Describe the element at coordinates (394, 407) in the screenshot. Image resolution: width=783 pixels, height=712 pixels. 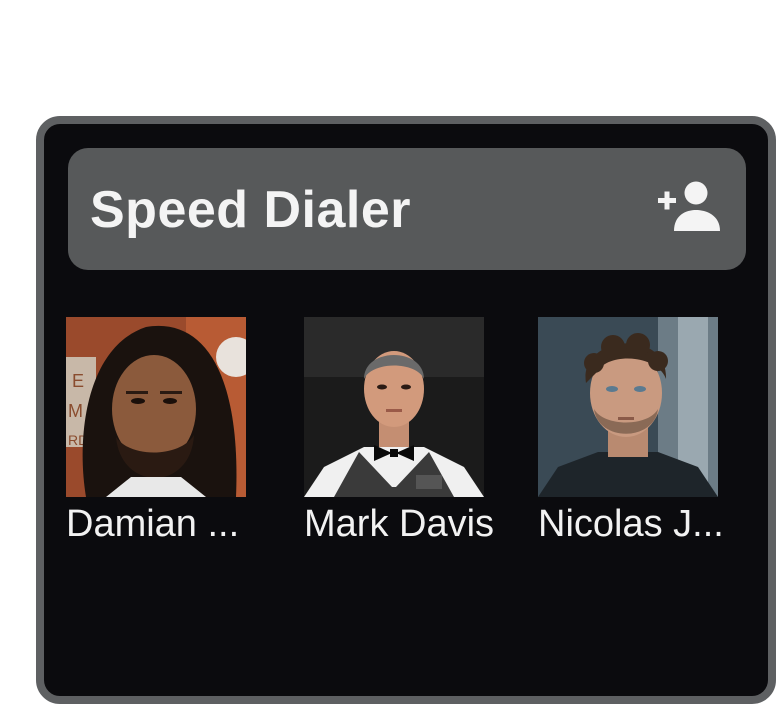
I see `contact-photo-mark` at that location.